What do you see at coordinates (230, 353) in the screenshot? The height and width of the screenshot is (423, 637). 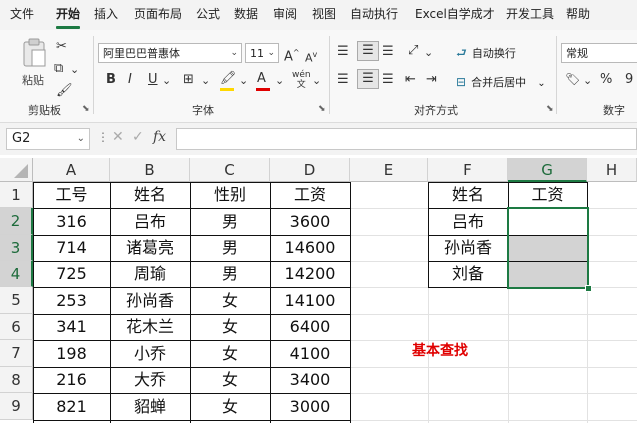 I see `cell-c7: 女` at bounding box center [230, 353].